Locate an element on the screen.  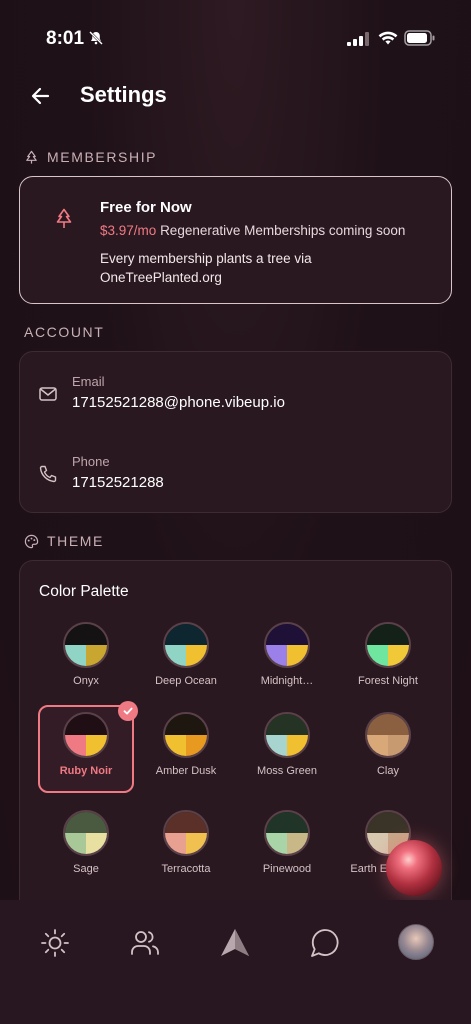
membership-price-suffix: Regenerative Memberships coming soon is located at coordinates (283, 230).